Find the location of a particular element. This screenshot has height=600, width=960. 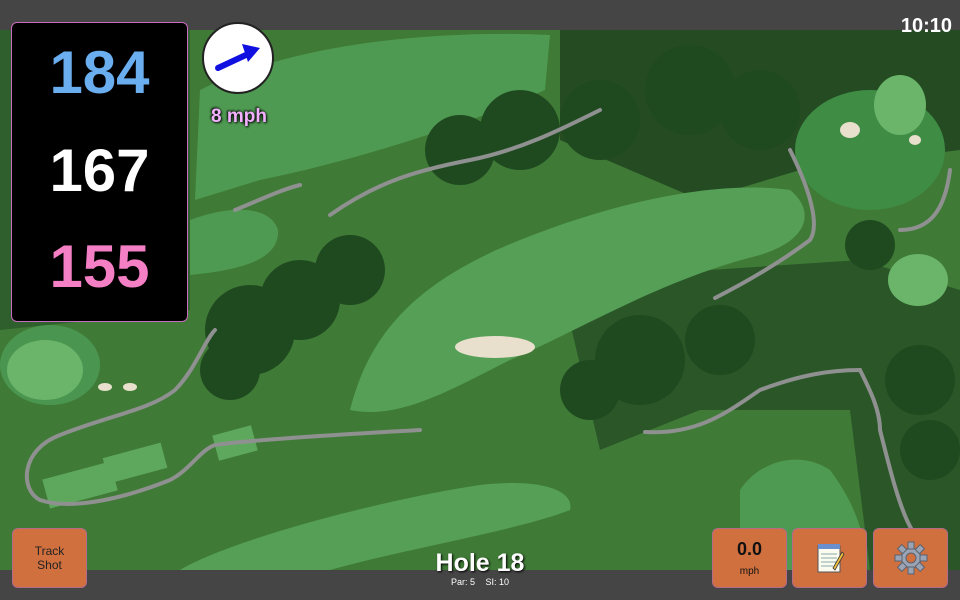

track-shot-button: Track Shot is located at coordinates (49, 558).